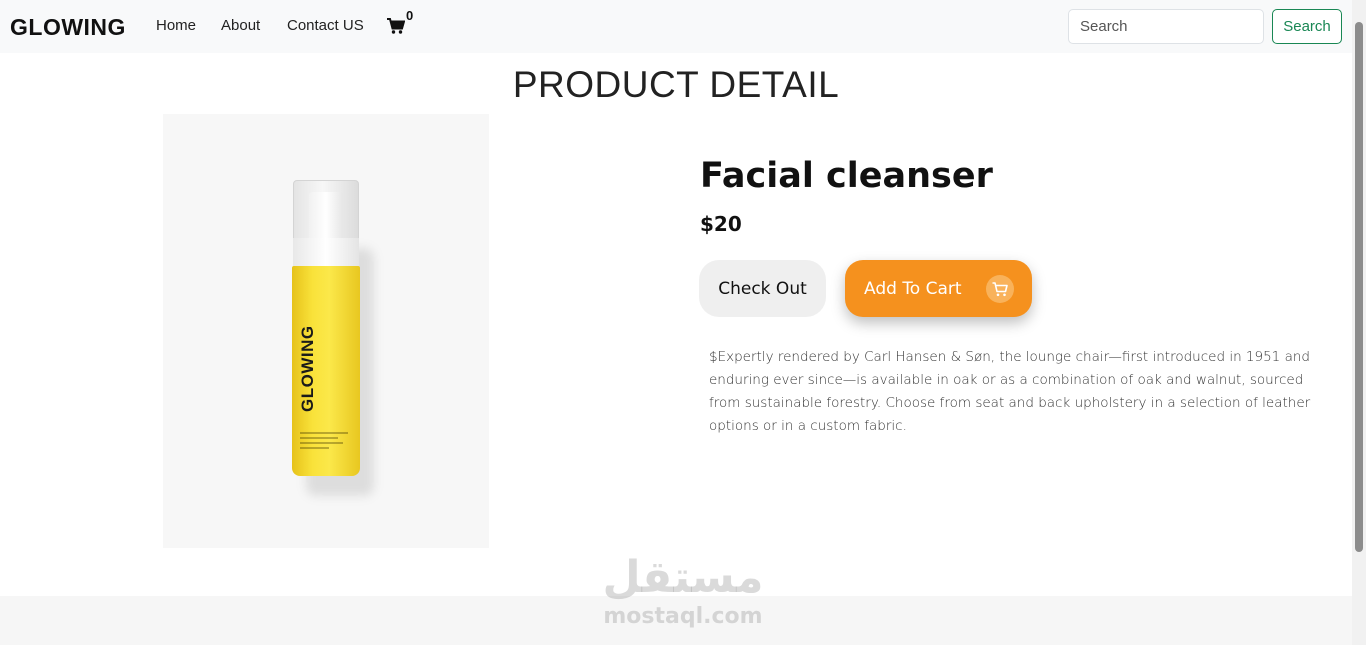 Image resolution: width=1366 pixels, height=645 pixels. I want to click on scrollbar-thumb, so click(1359, 287).